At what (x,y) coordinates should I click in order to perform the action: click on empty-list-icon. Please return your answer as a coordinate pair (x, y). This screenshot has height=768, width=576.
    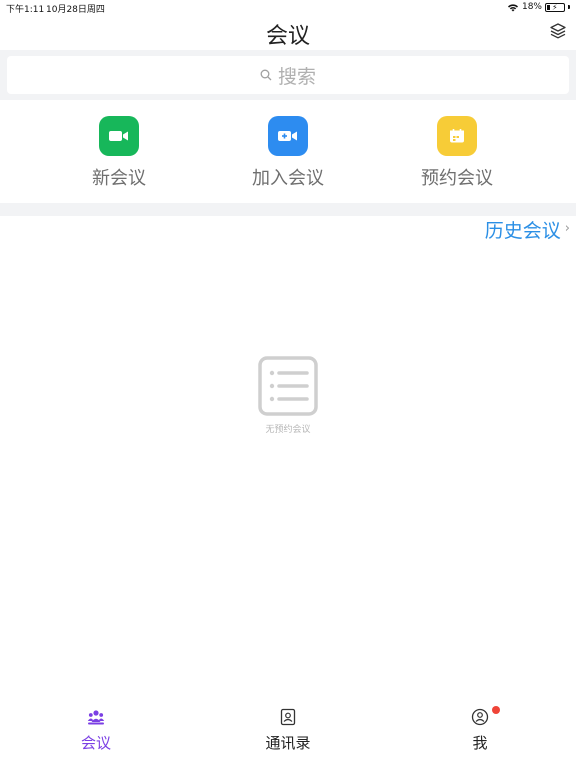
    Looking at the image, I should click on (288, 386).